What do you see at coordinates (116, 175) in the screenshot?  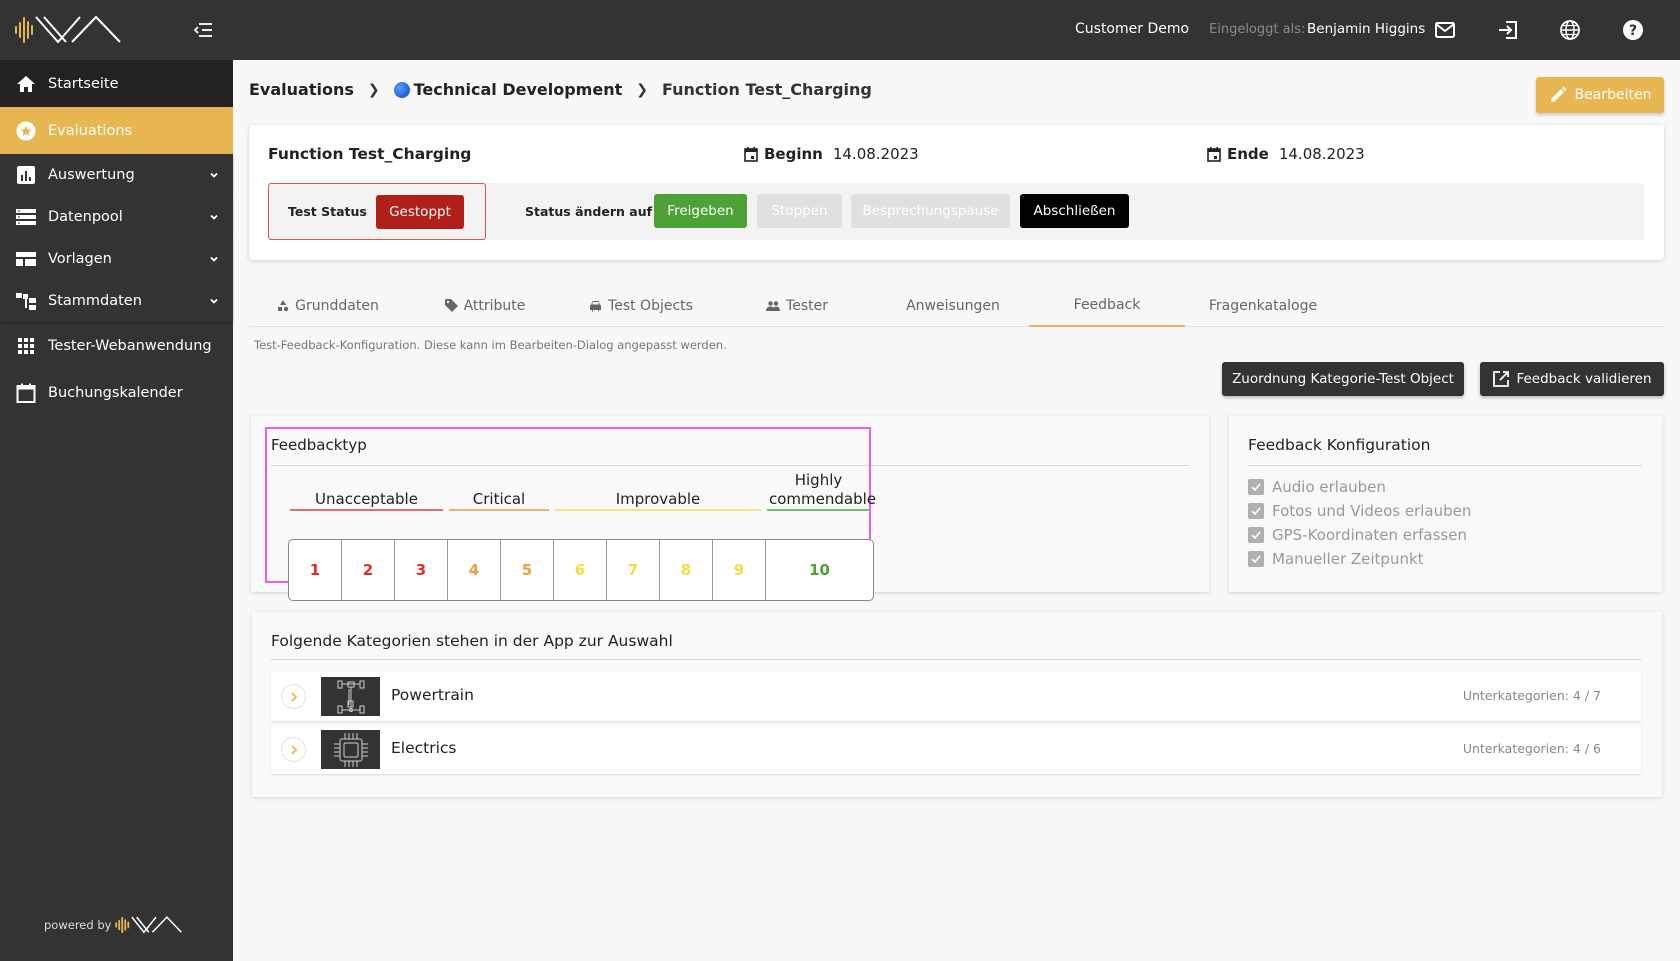 I see `sidebar-item-auswertung: Auswertung` at bounding box center [116, 175].